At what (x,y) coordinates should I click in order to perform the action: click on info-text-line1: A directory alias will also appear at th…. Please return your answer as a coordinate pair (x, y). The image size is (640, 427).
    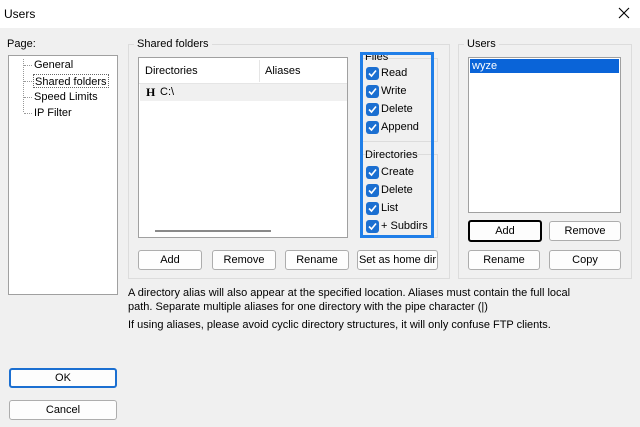
    Looking at the image, I should click on (349, 293).